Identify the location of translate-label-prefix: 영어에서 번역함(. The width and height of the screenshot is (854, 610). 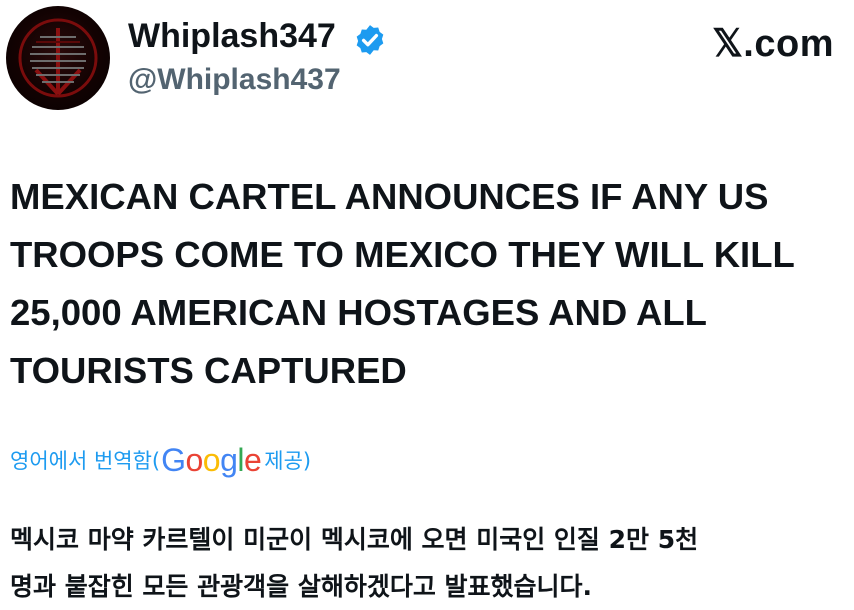
(85, 461).